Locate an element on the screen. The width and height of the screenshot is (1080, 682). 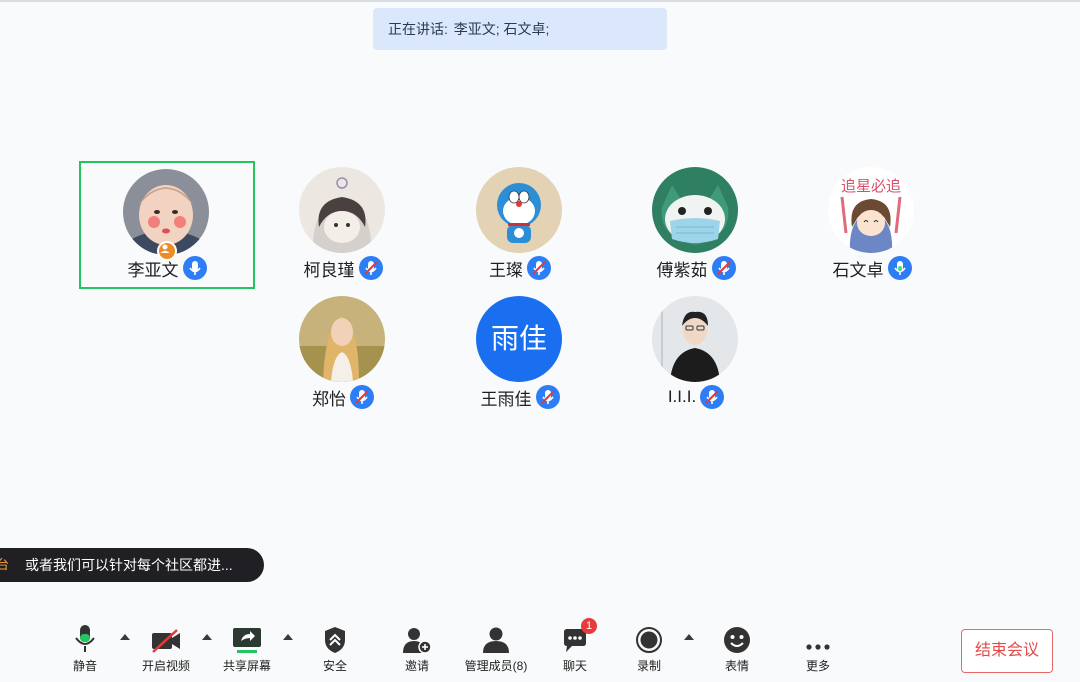
security-button: 安全 is located at coordinates (335, 647).